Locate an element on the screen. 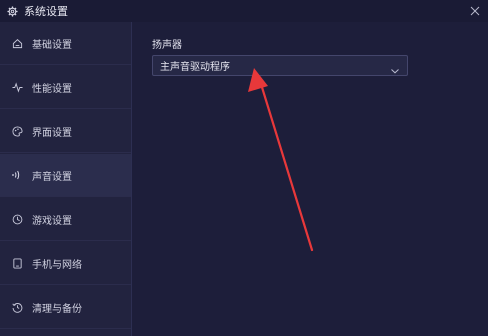 The height and width of the screenshot is (336, 488). sidebar-item-game: 游戏设置 is located at coordinates (65, 219).